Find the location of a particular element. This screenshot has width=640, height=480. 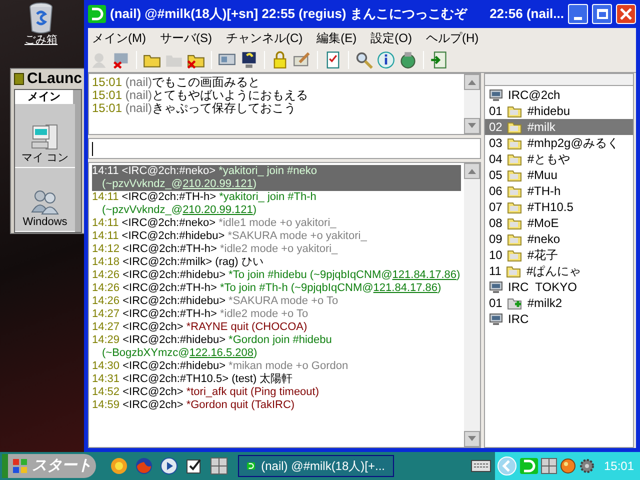

chat-line: 15:01 (nail)きゃぷって保存しておこう is located at coordinates (195, 108).